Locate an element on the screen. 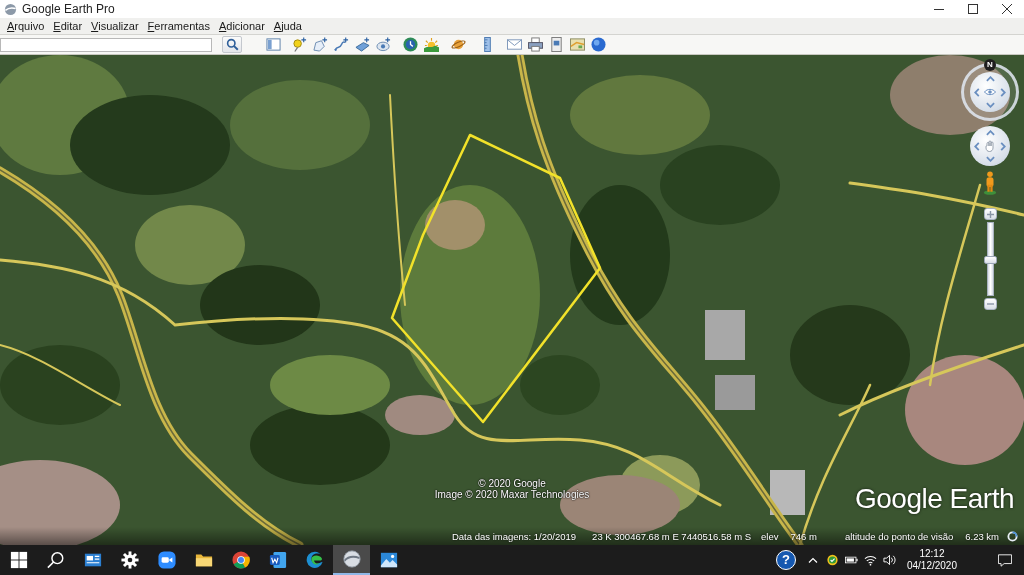 The height and width of the screenshot is (575, 1024). eye-altitude-value: 6.23 km is located at coordinates (982, 536).